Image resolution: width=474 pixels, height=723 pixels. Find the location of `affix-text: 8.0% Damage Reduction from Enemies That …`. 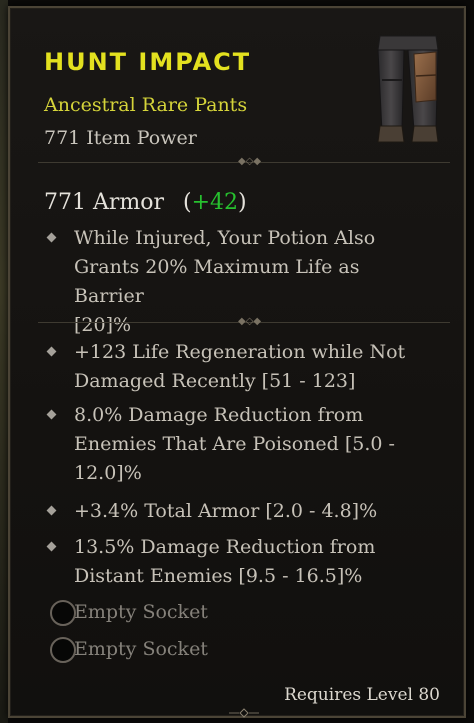

affix-text: 8.0% Damage Reduction from Enemies That … is located at coordinates (234, 444).